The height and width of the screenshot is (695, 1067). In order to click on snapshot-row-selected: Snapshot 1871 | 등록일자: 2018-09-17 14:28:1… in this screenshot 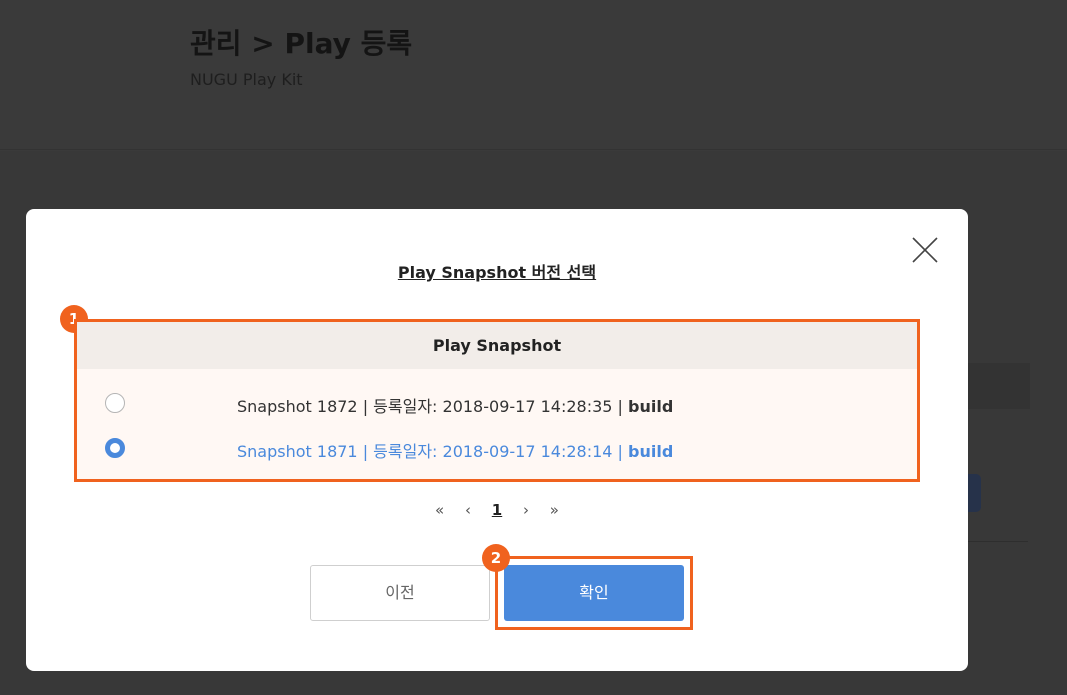, I will do `click(497, 446)`.